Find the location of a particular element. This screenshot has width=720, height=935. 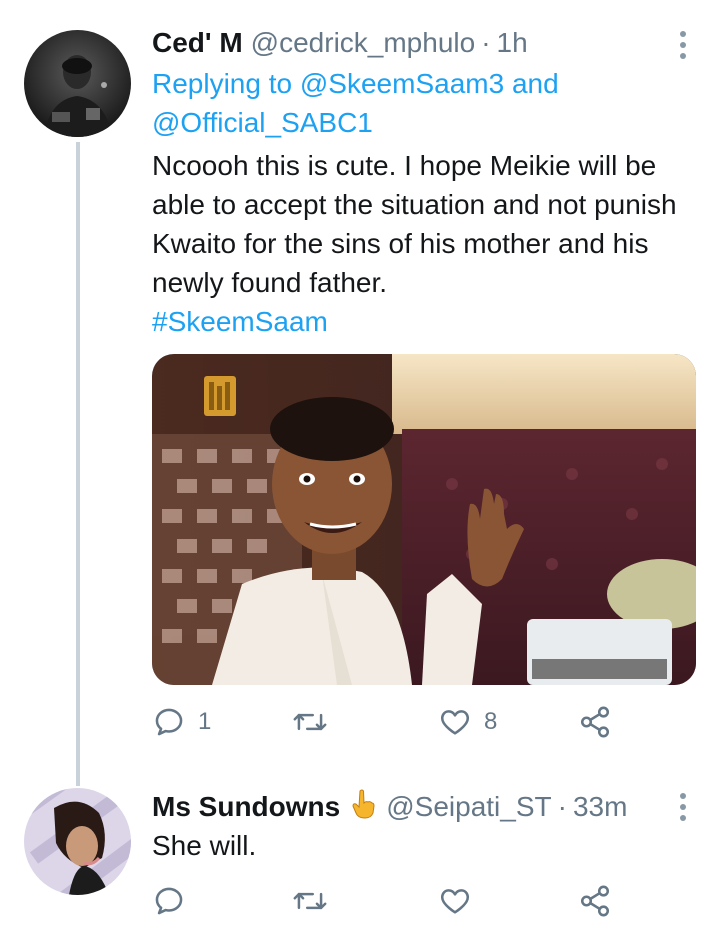

like-button is located at coordinates (461, 901).